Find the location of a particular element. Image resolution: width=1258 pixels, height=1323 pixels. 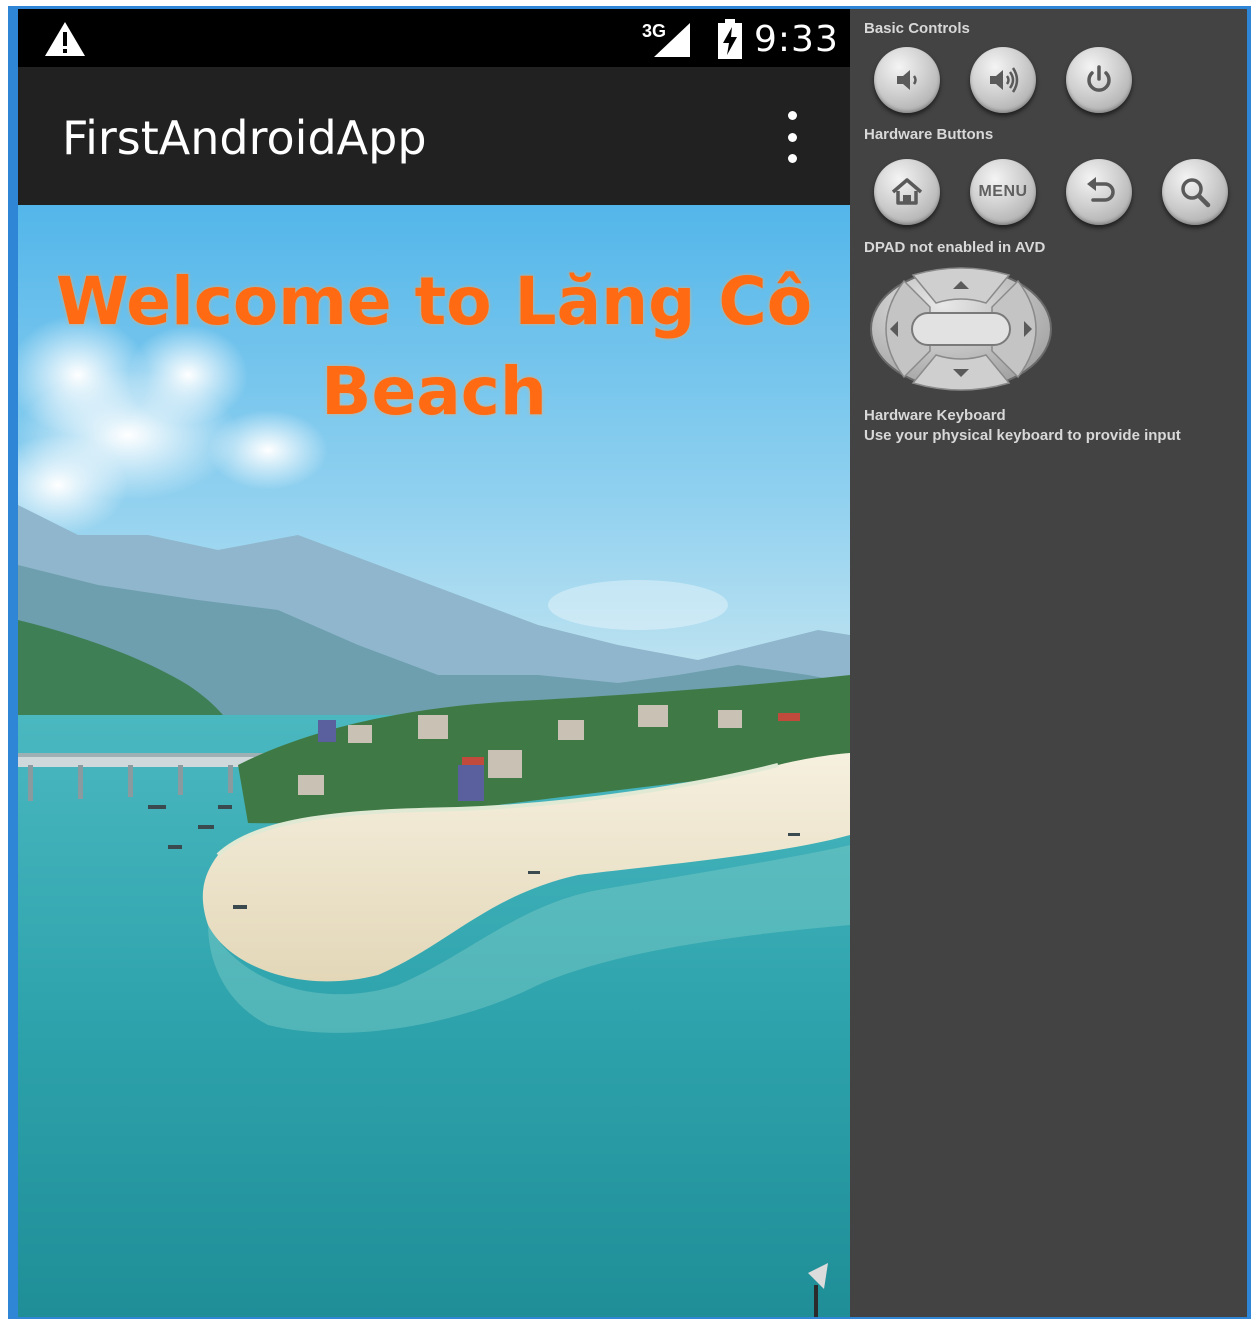

search-icon is located at coordinates (1196, 193).